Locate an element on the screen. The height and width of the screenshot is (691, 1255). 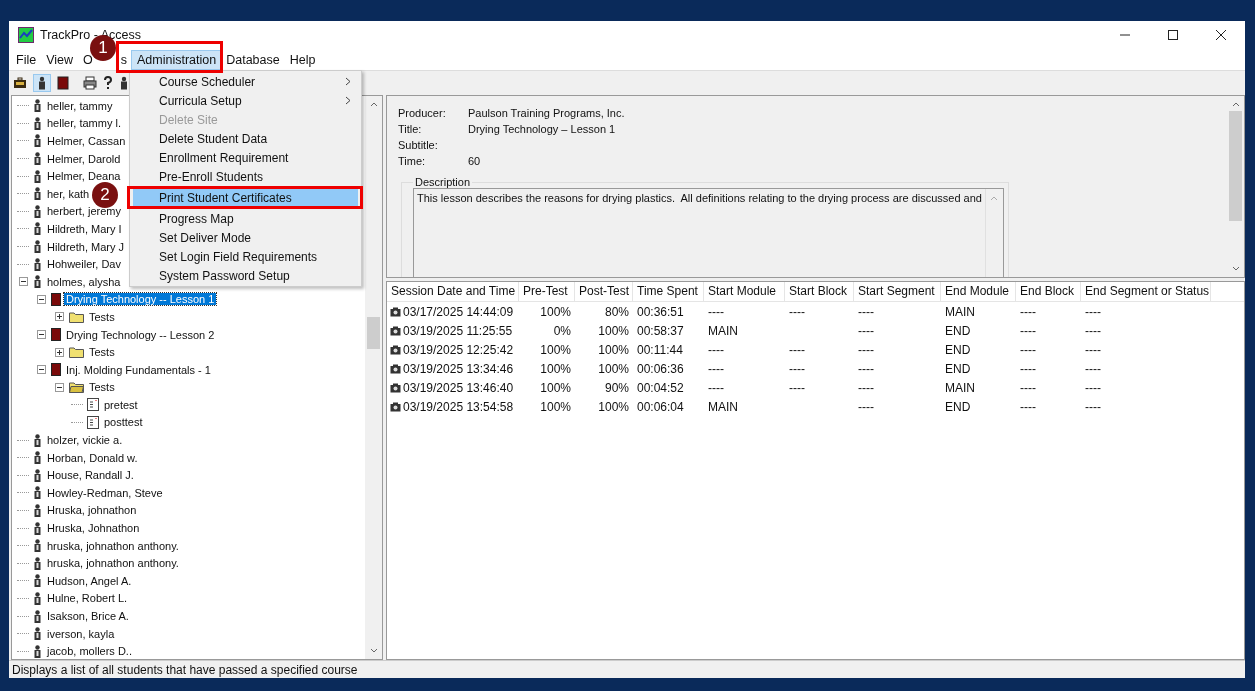
tree-item: Hruska, Johnathon is located at coordinates (93, 528).